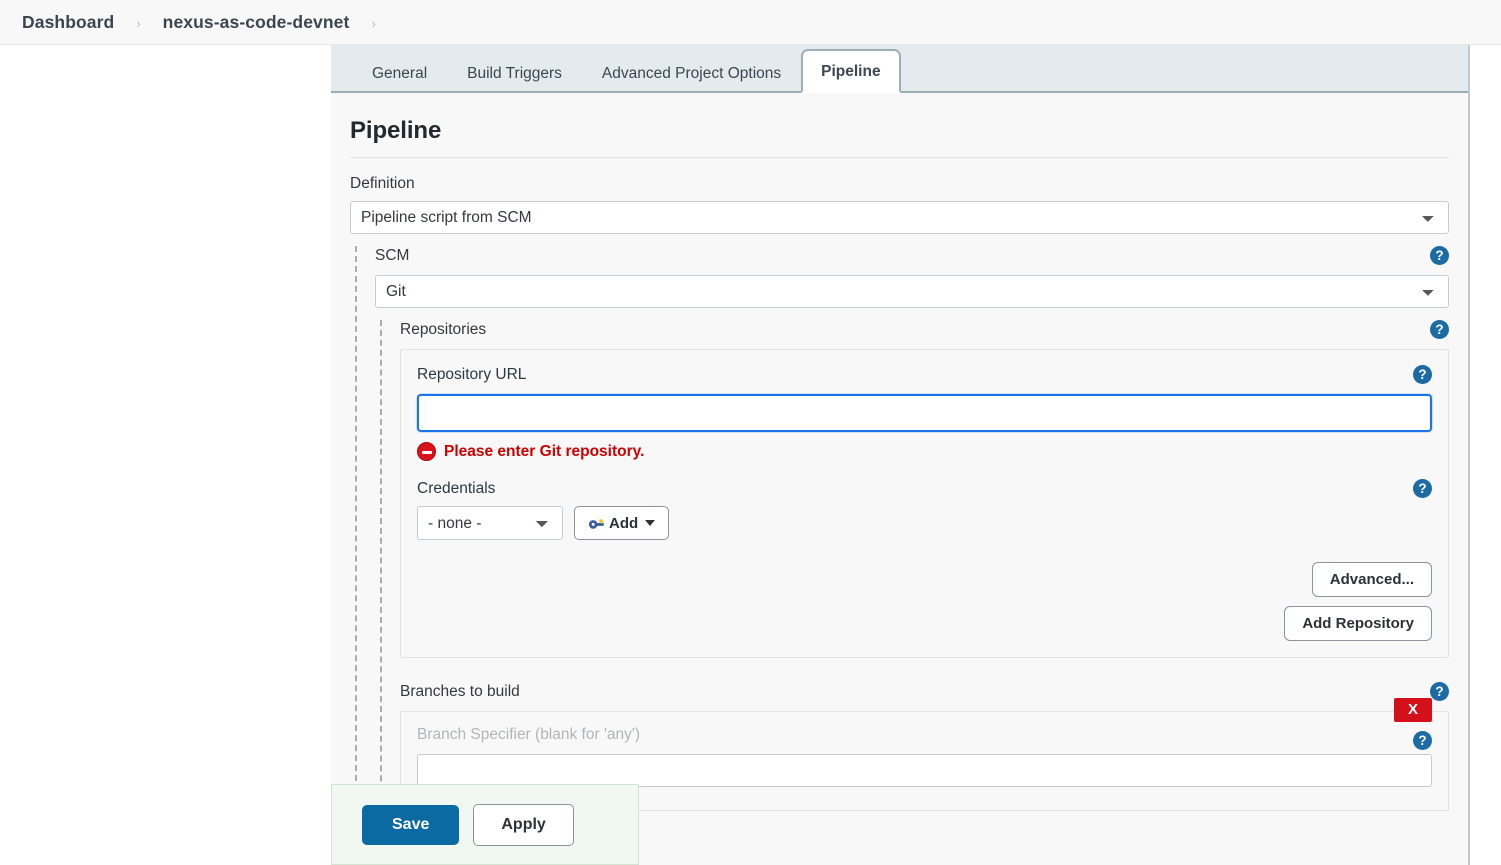  What do you see at coordinates (596, 523) in the screenshot?
I see `key-icon` at bounding box center [596, 523].